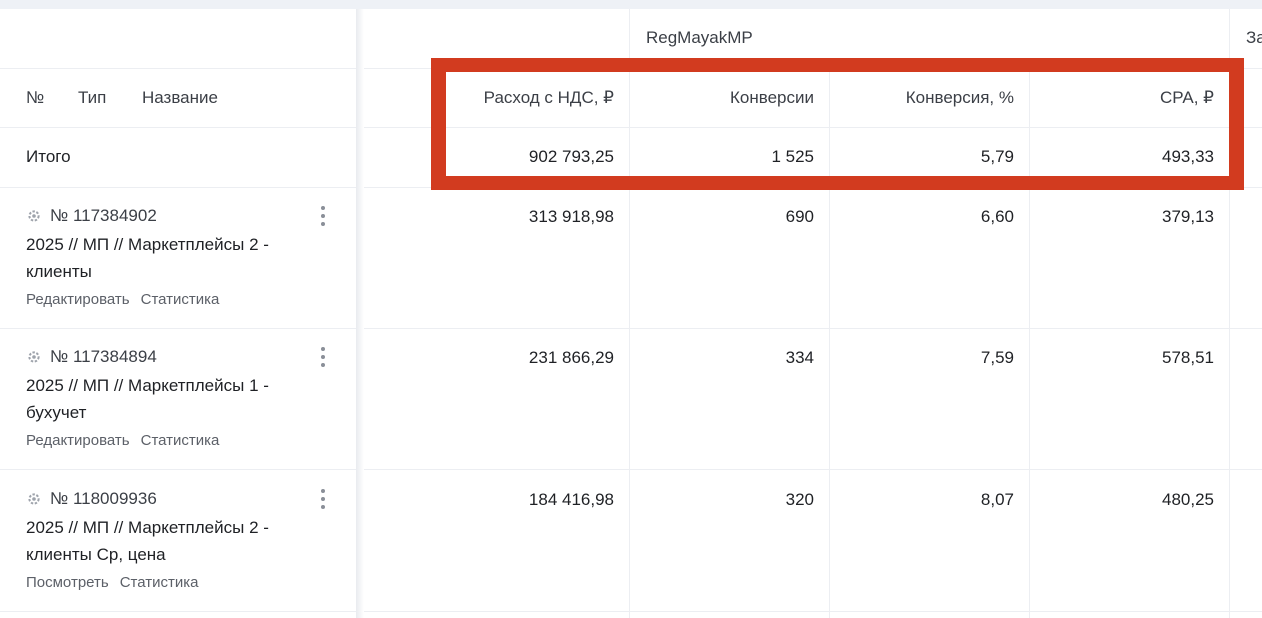 This screenshot has height=618, width=1262. What do you see at coordinates (171, 258) in the screenshot?
I see `campaign-name: 2025 // МП // Маркетплейсы 2 - клиенты` at bounding box center [171, 258].